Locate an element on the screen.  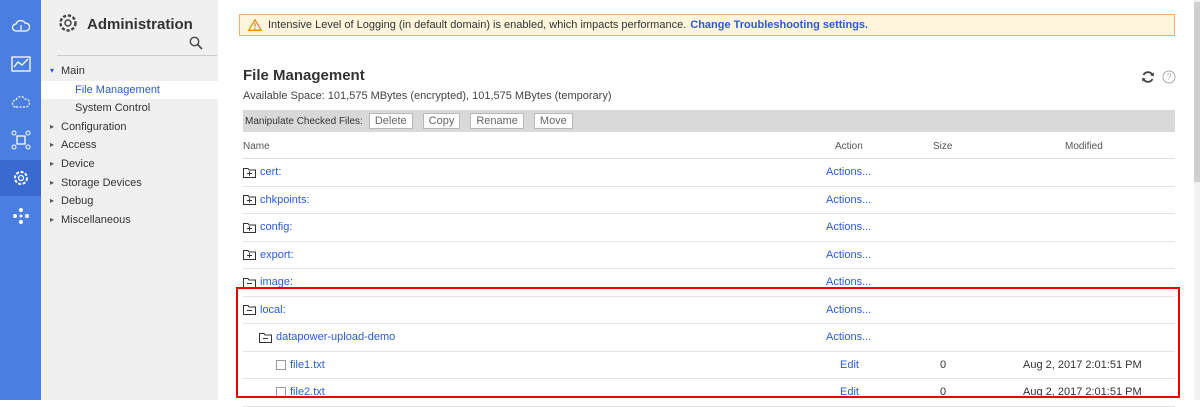
row-name: config: is located at coordinates (267, 227).